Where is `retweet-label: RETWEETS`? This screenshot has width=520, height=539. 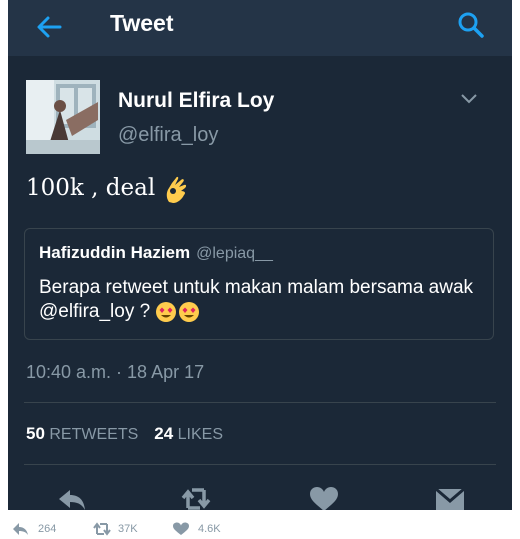
retweet-label: RETWEETS is located at coordinates (93, 434).